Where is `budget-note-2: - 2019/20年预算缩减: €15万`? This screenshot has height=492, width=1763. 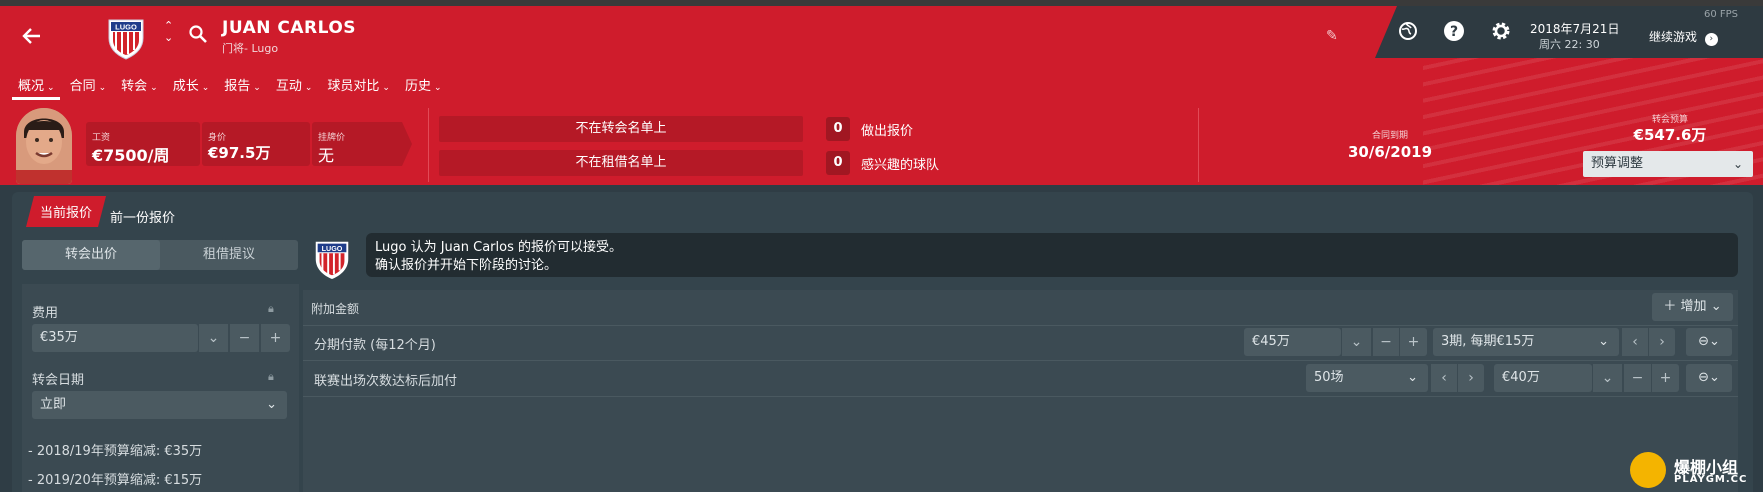 budget-note-2: - 2019/20年预算缩减: €15万 is located at coordinates (115, 480).